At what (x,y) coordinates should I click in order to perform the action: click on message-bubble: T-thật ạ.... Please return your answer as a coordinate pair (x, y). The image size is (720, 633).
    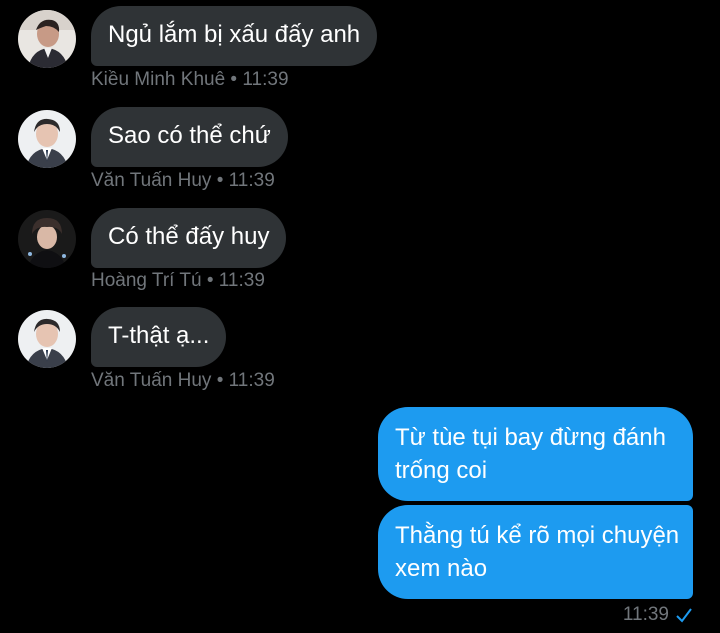
    Looking at the image, I should click on (159, 337).